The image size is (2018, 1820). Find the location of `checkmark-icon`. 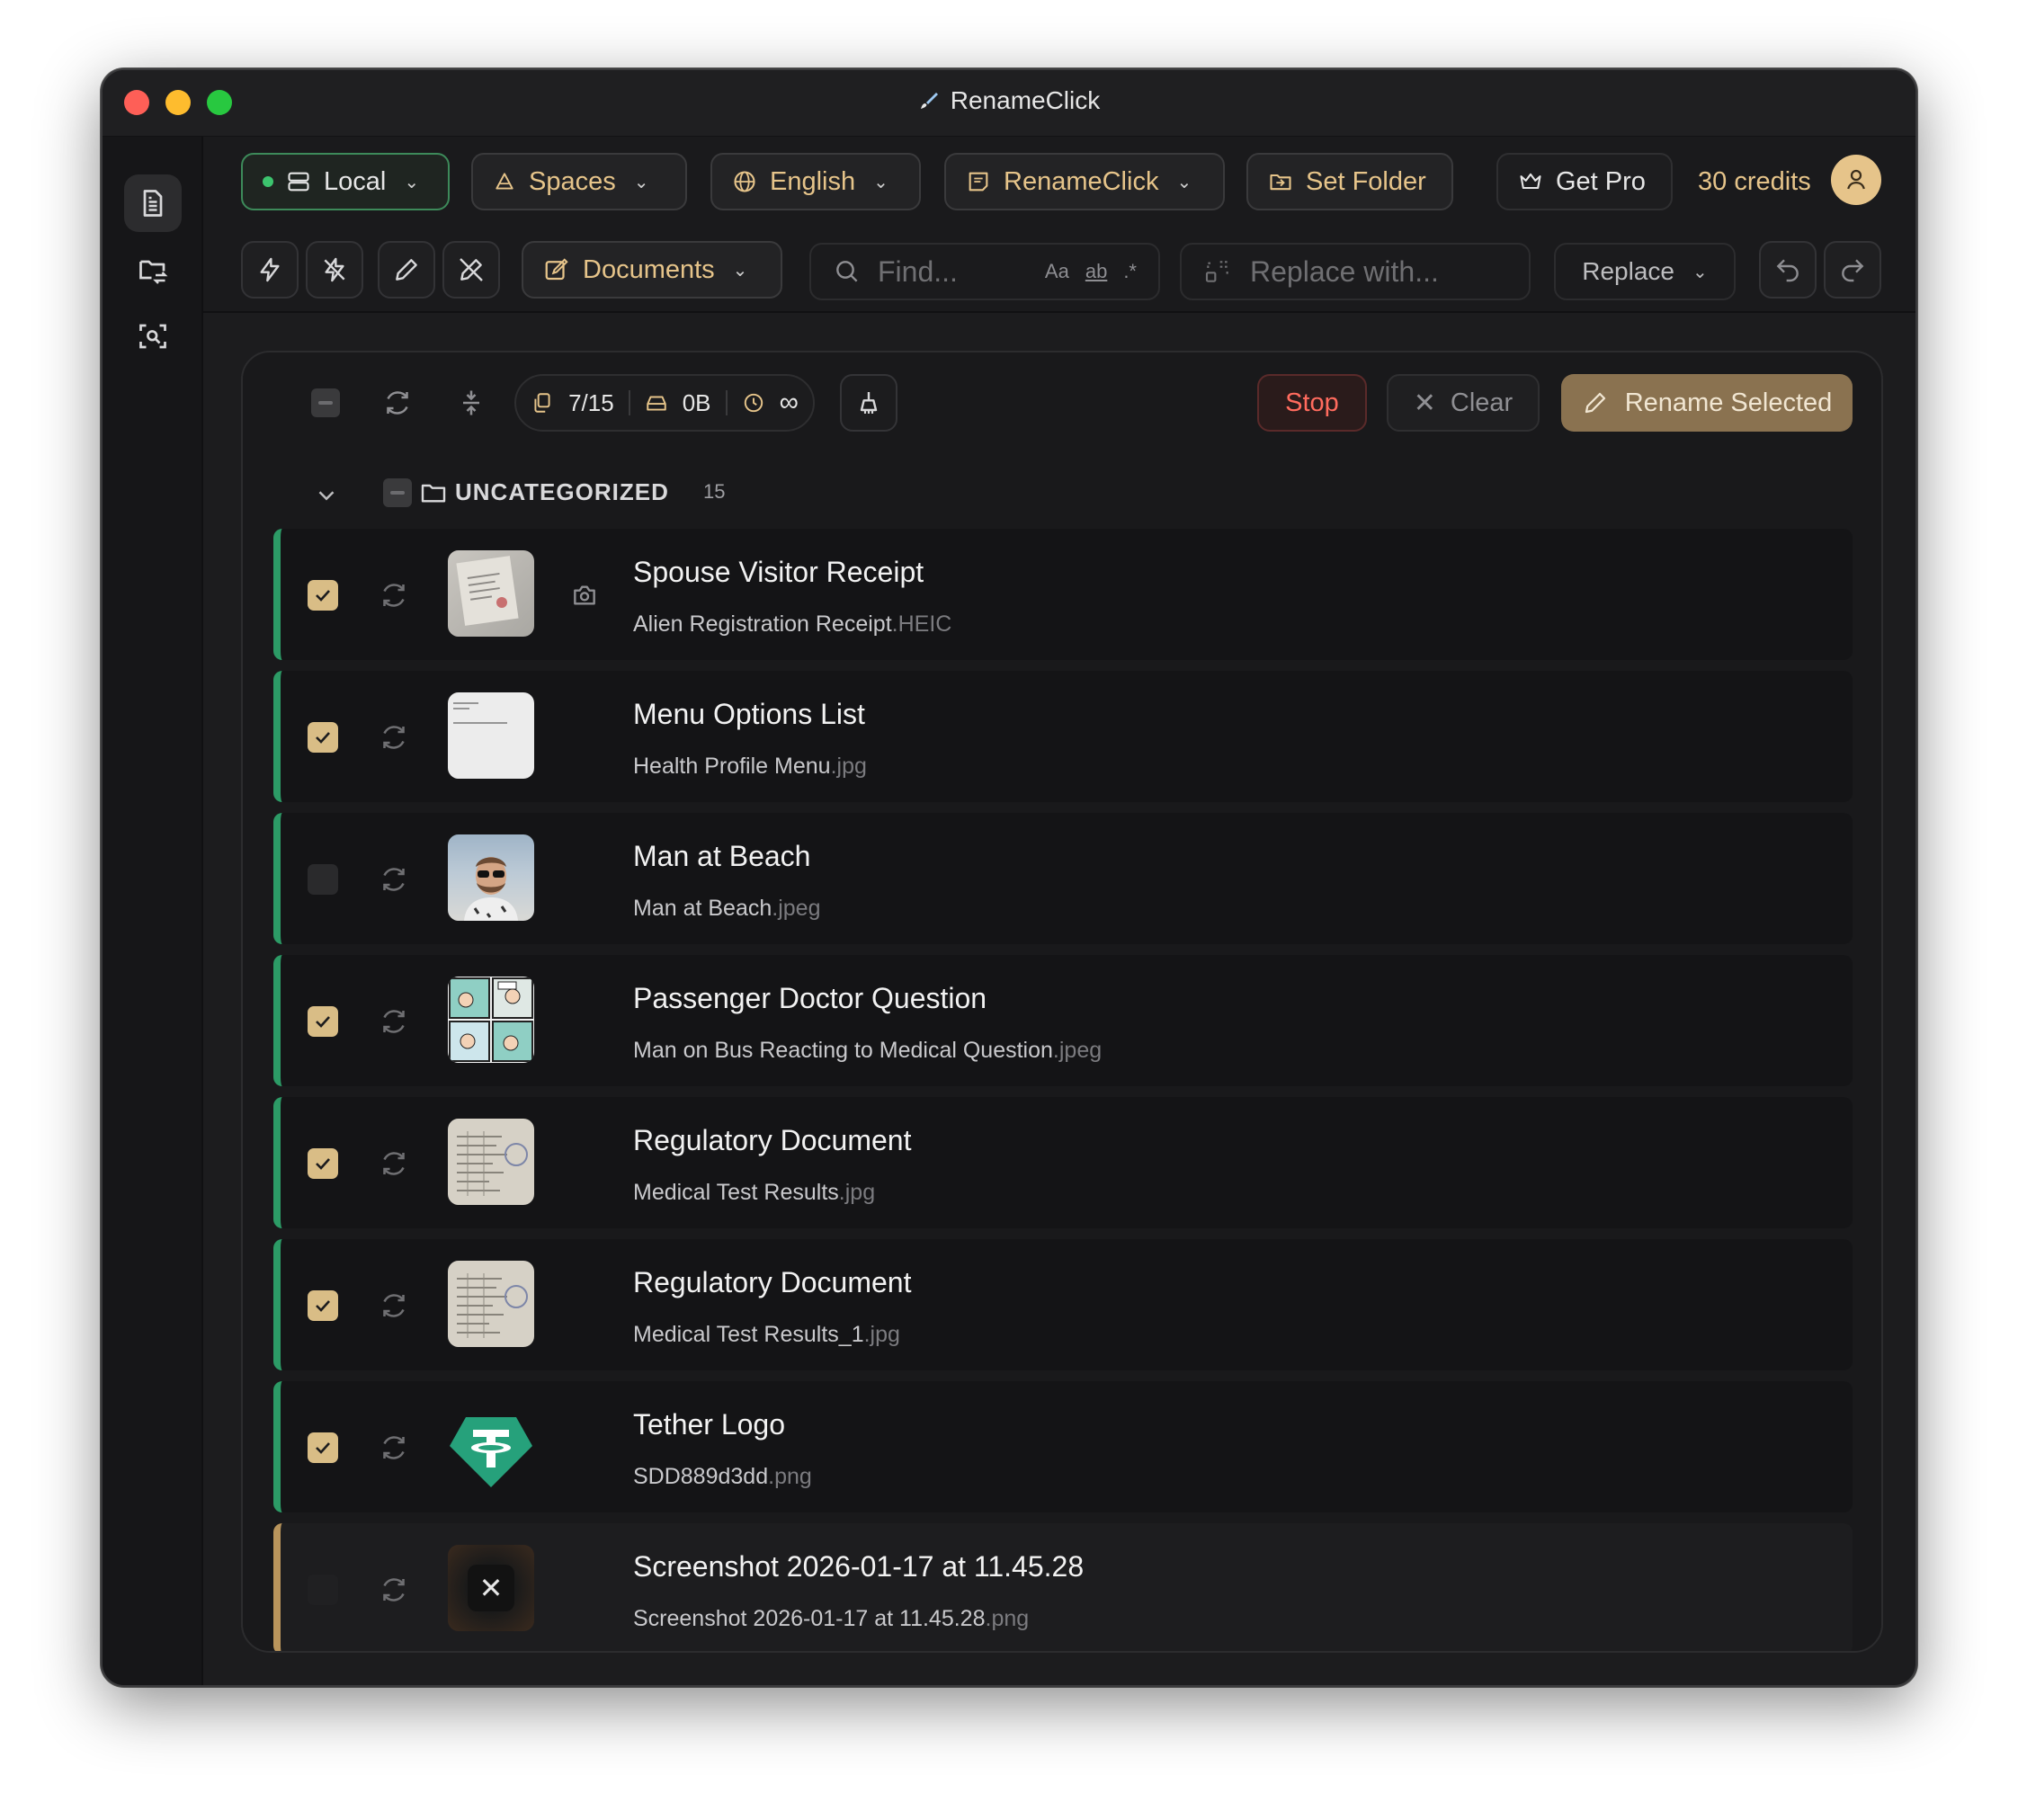

checkmark-icon is located at coordinates (323, 1448).